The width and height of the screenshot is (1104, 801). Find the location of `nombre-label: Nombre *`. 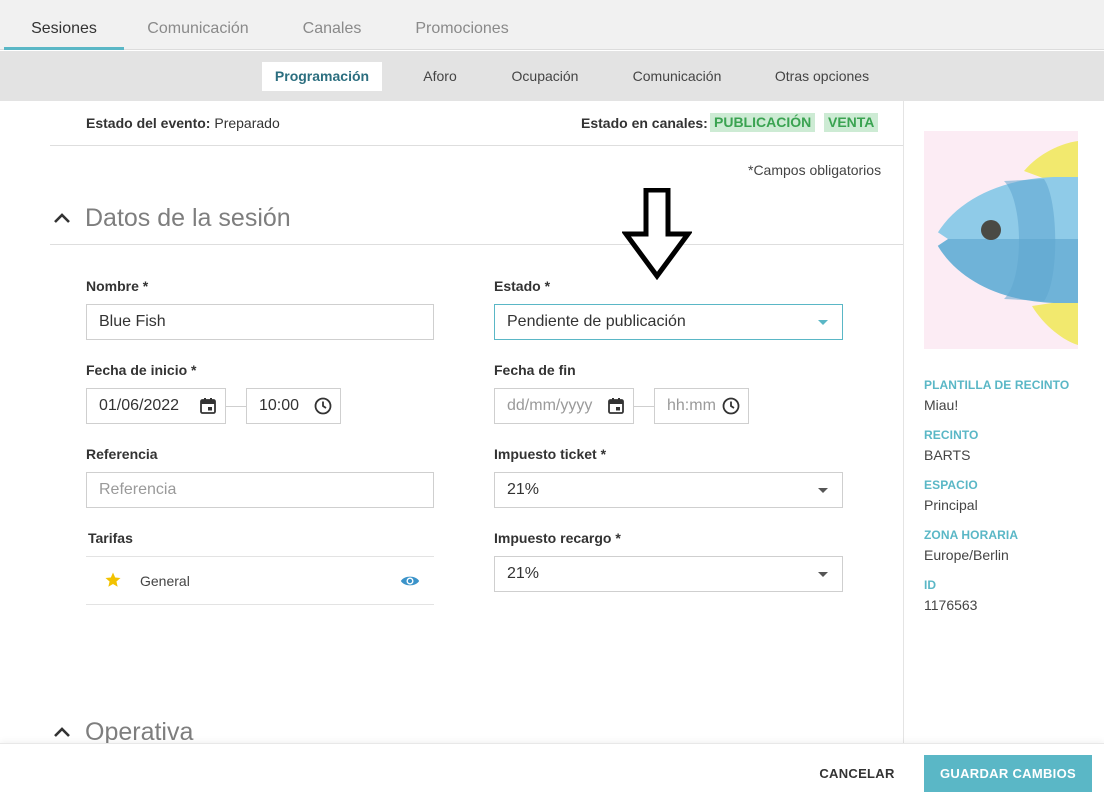

nombre-label: Nombre * is located at coordinates (117, 286).